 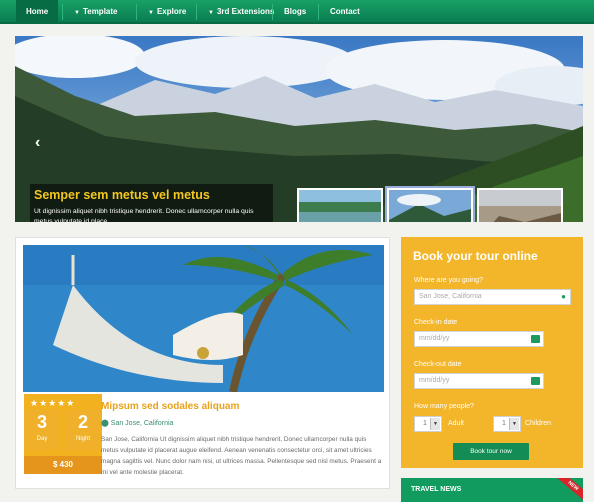 I want to click on nav-template-label: Template, so click(x=100, y=11).